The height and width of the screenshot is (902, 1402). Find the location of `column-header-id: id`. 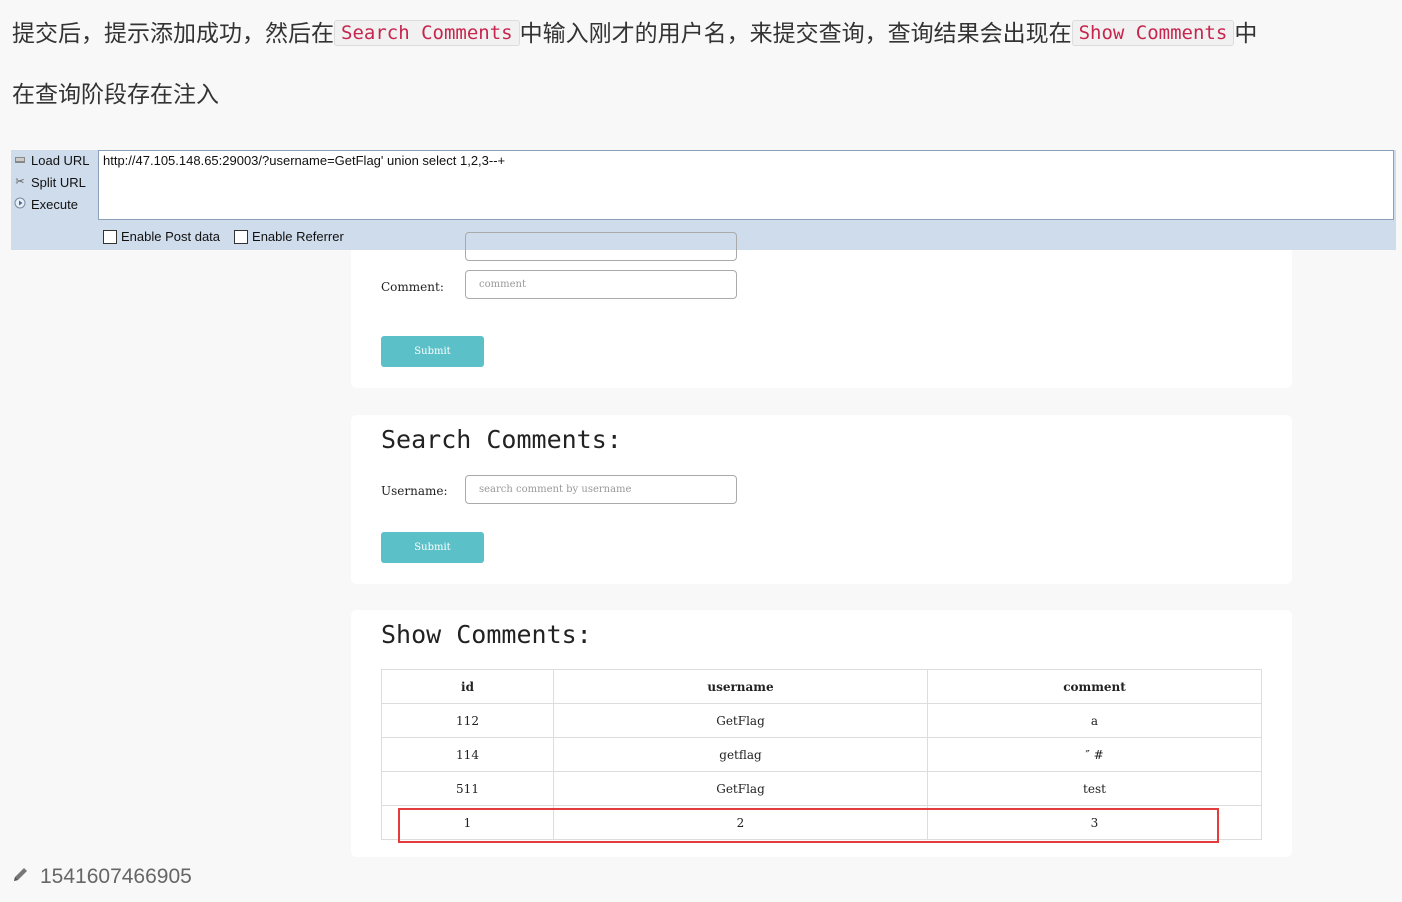

column-header-id: id is located at coordinates (467, 686).